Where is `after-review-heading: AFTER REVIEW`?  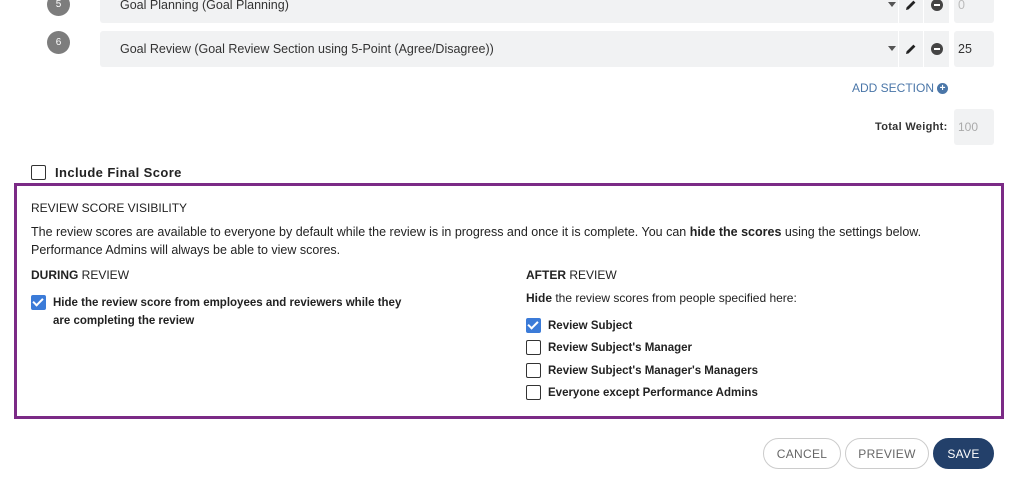 after-review-heading: AFTER REVIEW is located at coordinates (571, 275).